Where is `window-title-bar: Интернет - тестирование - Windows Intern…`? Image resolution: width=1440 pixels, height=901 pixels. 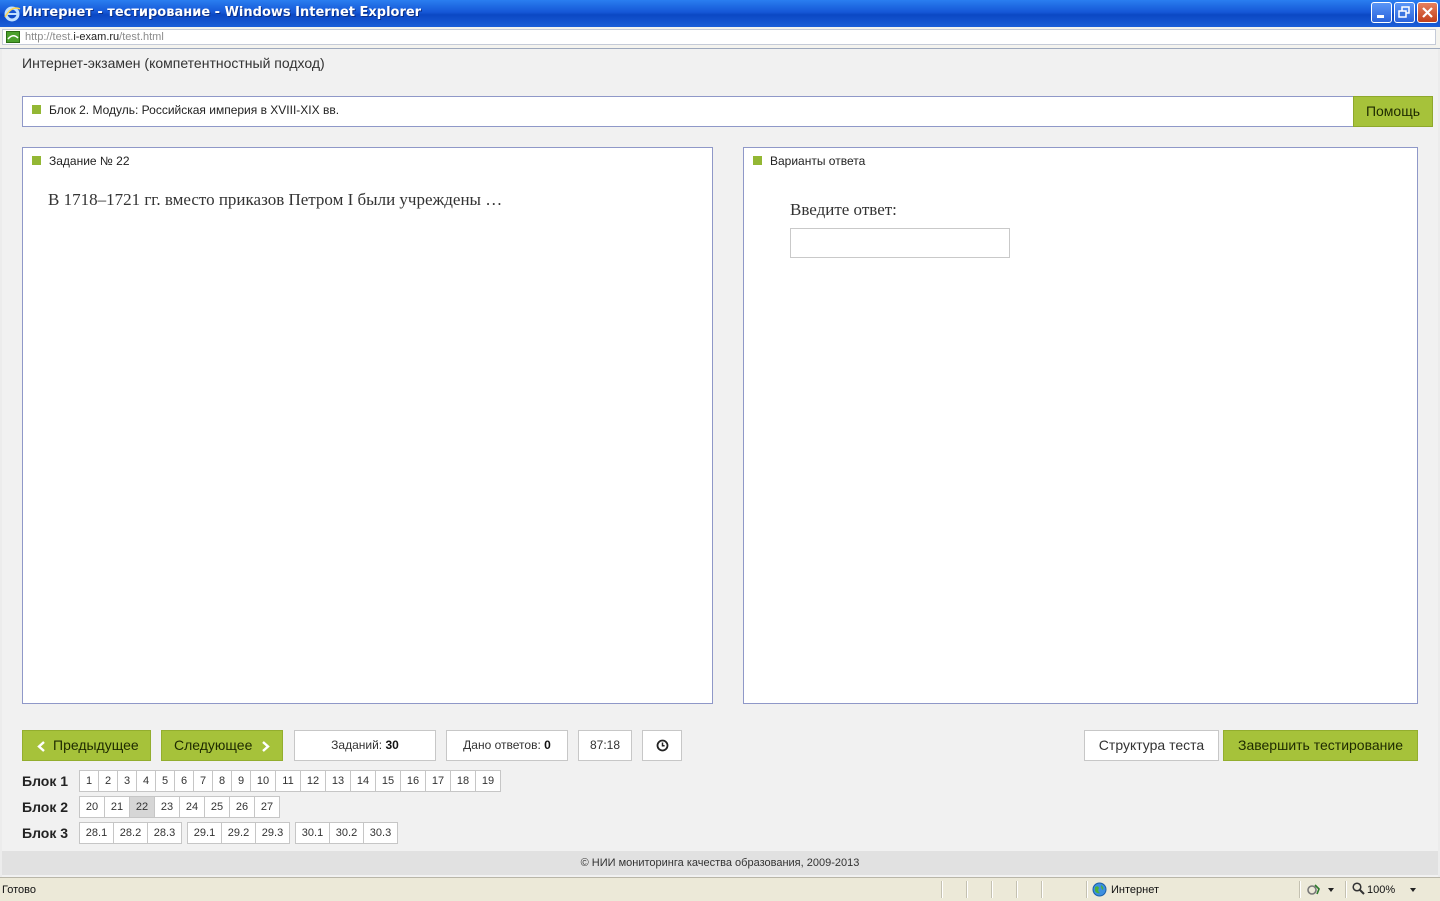
window-title-bar: Интернет - тестирование - Windows Intern… is located at coordinates (720, 13).